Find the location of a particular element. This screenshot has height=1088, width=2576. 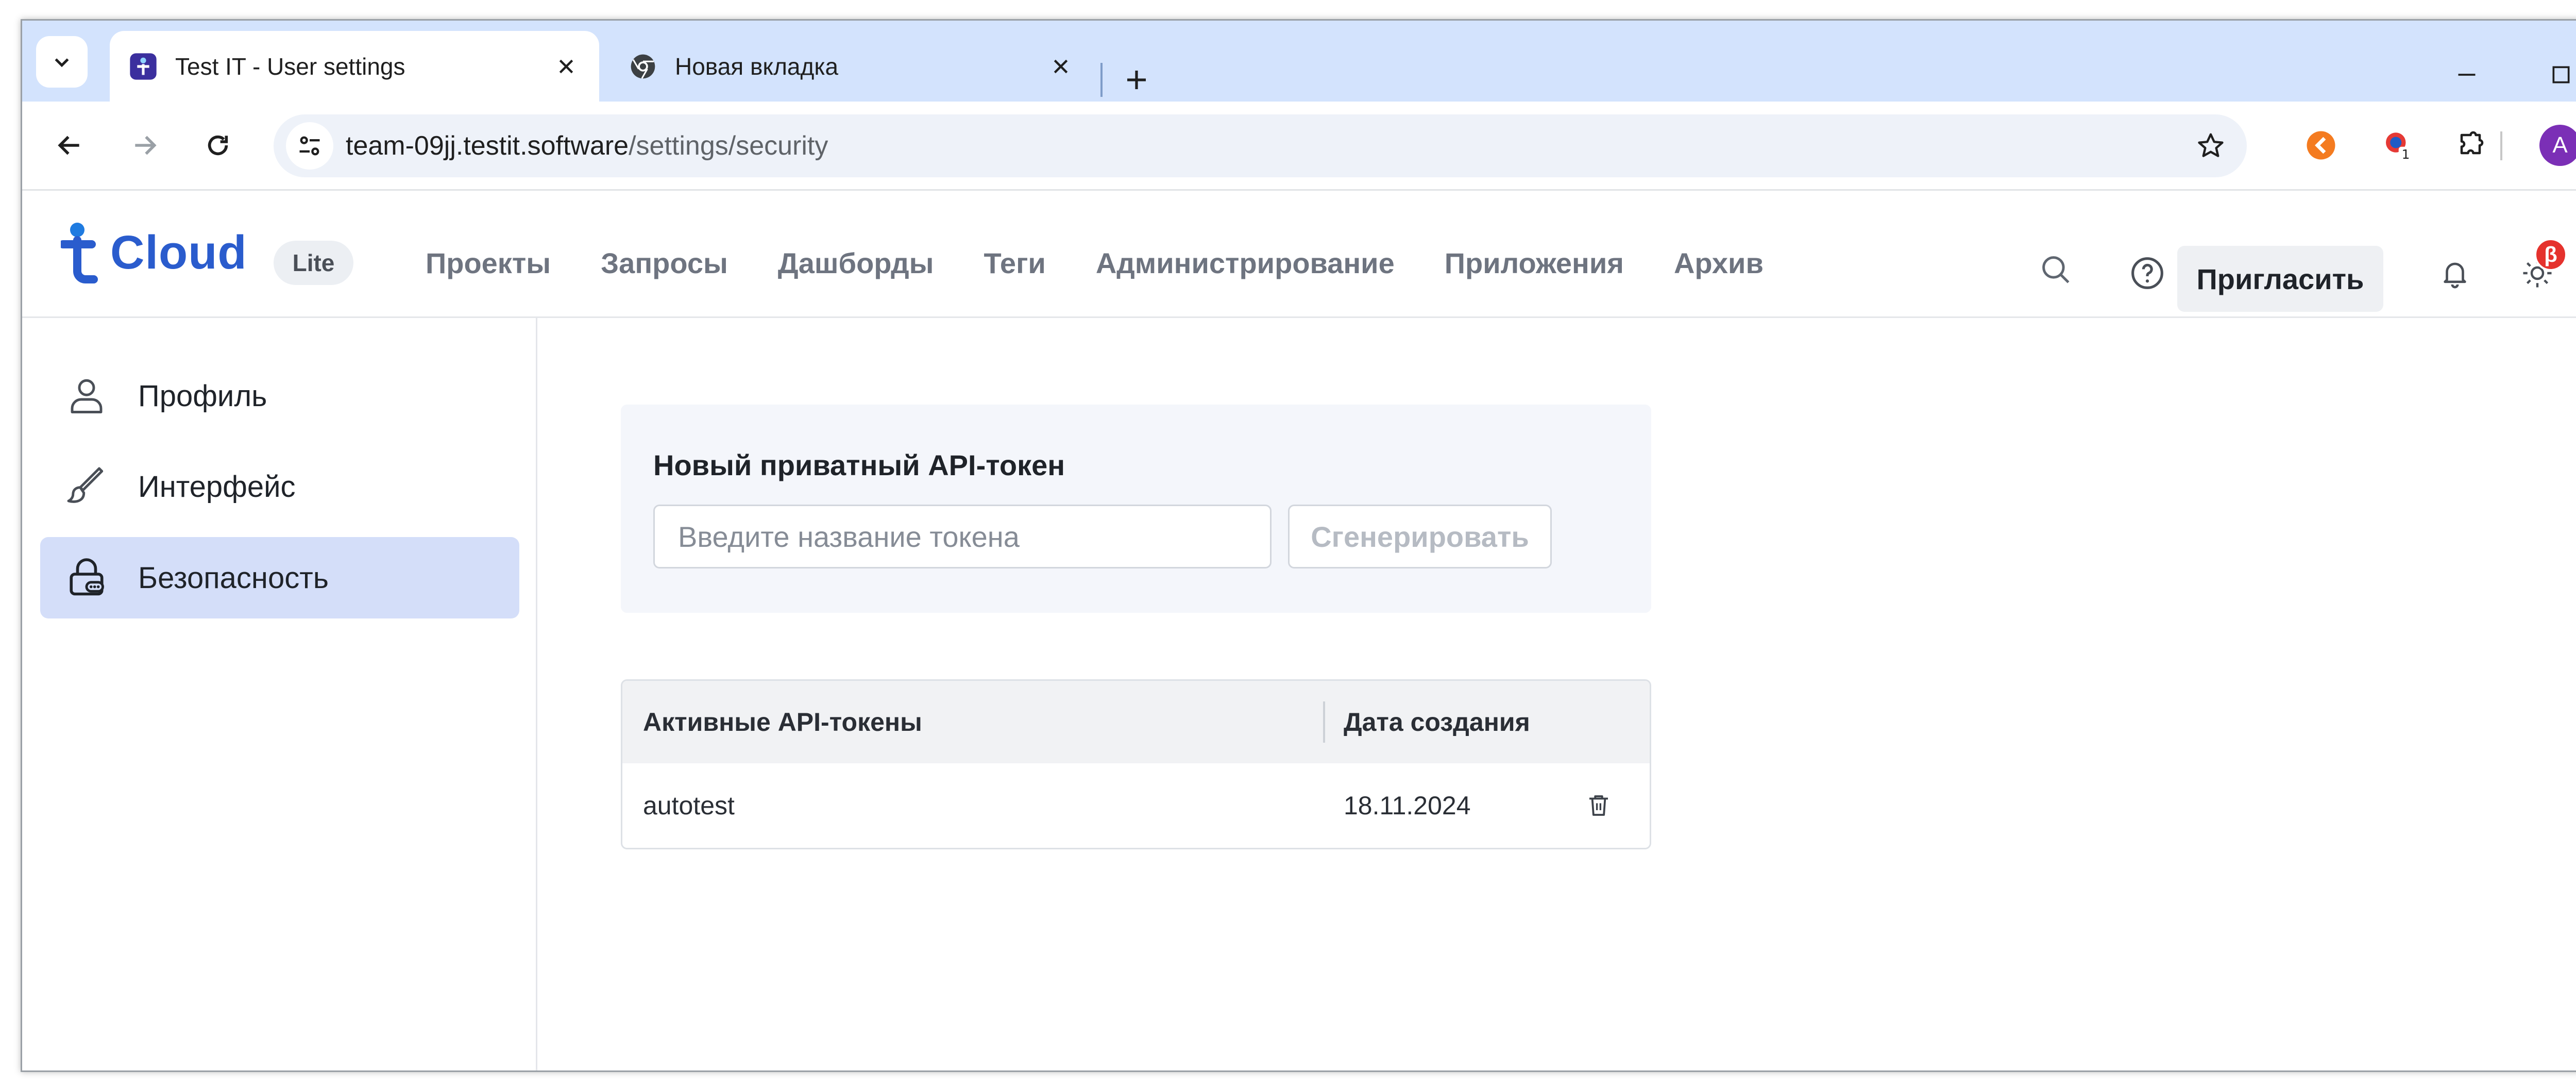

extension-orange-button is located at coordinates (2321, 145).